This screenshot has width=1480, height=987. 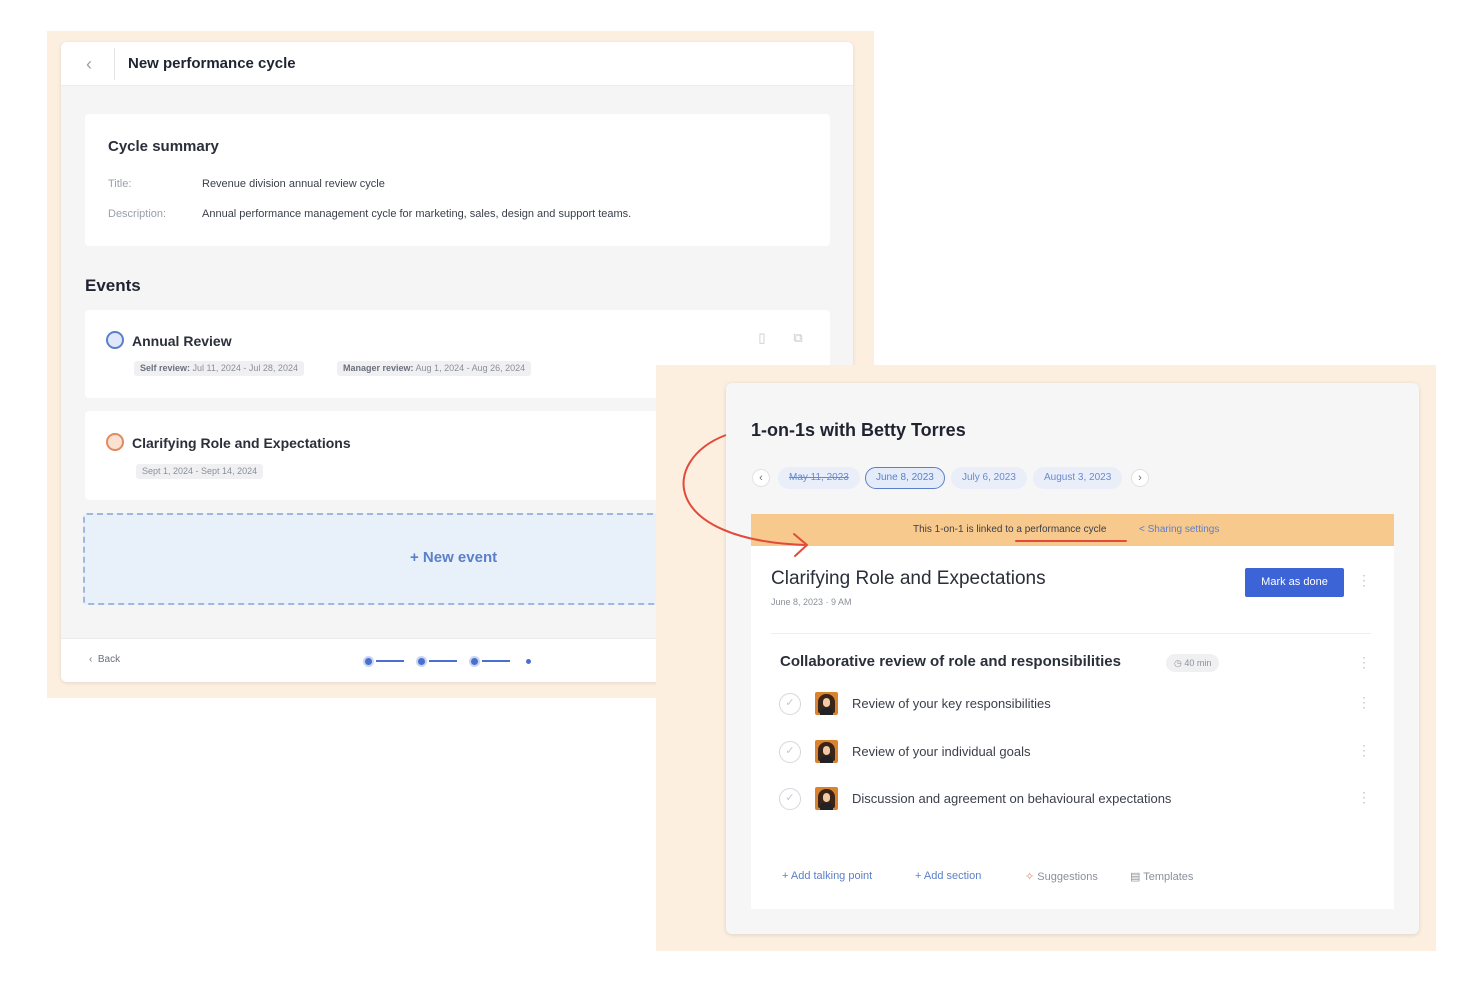 I want to click on event-title: Annual Review, so click(x=182, y=341).